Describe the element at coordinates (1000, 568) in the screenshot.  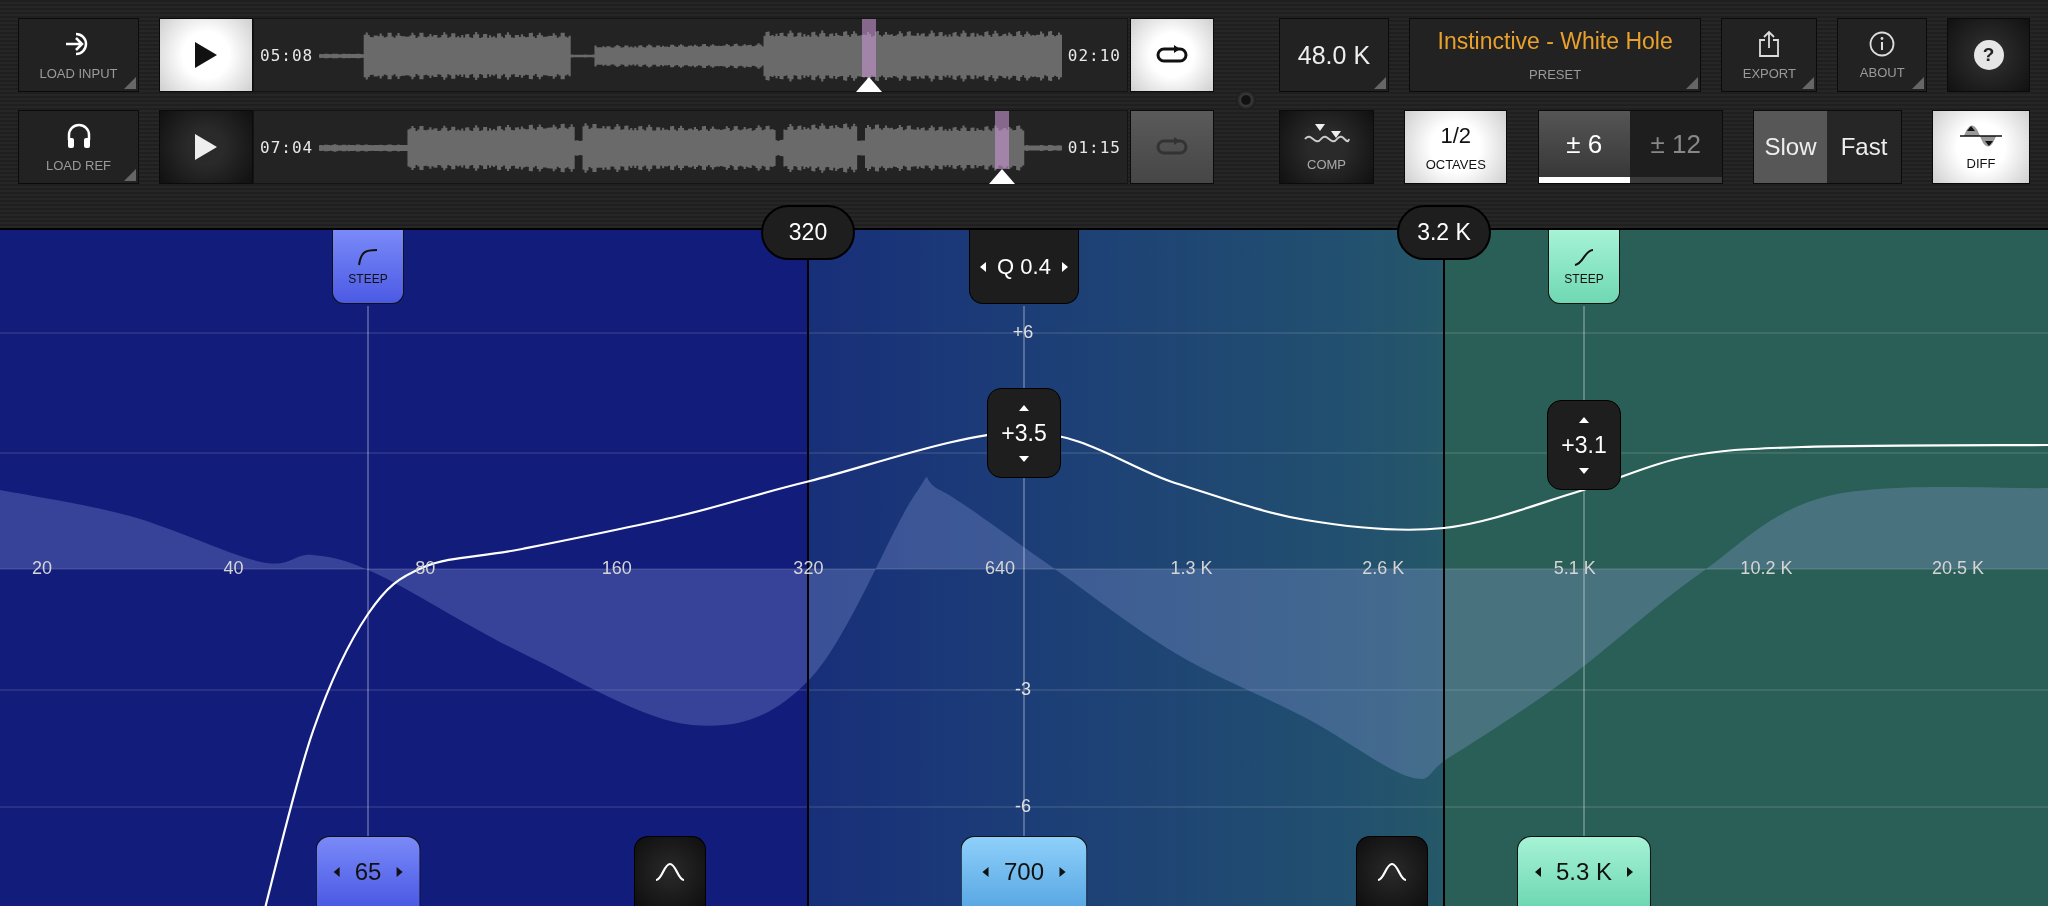
I see `frequency-label: 640` at that location.